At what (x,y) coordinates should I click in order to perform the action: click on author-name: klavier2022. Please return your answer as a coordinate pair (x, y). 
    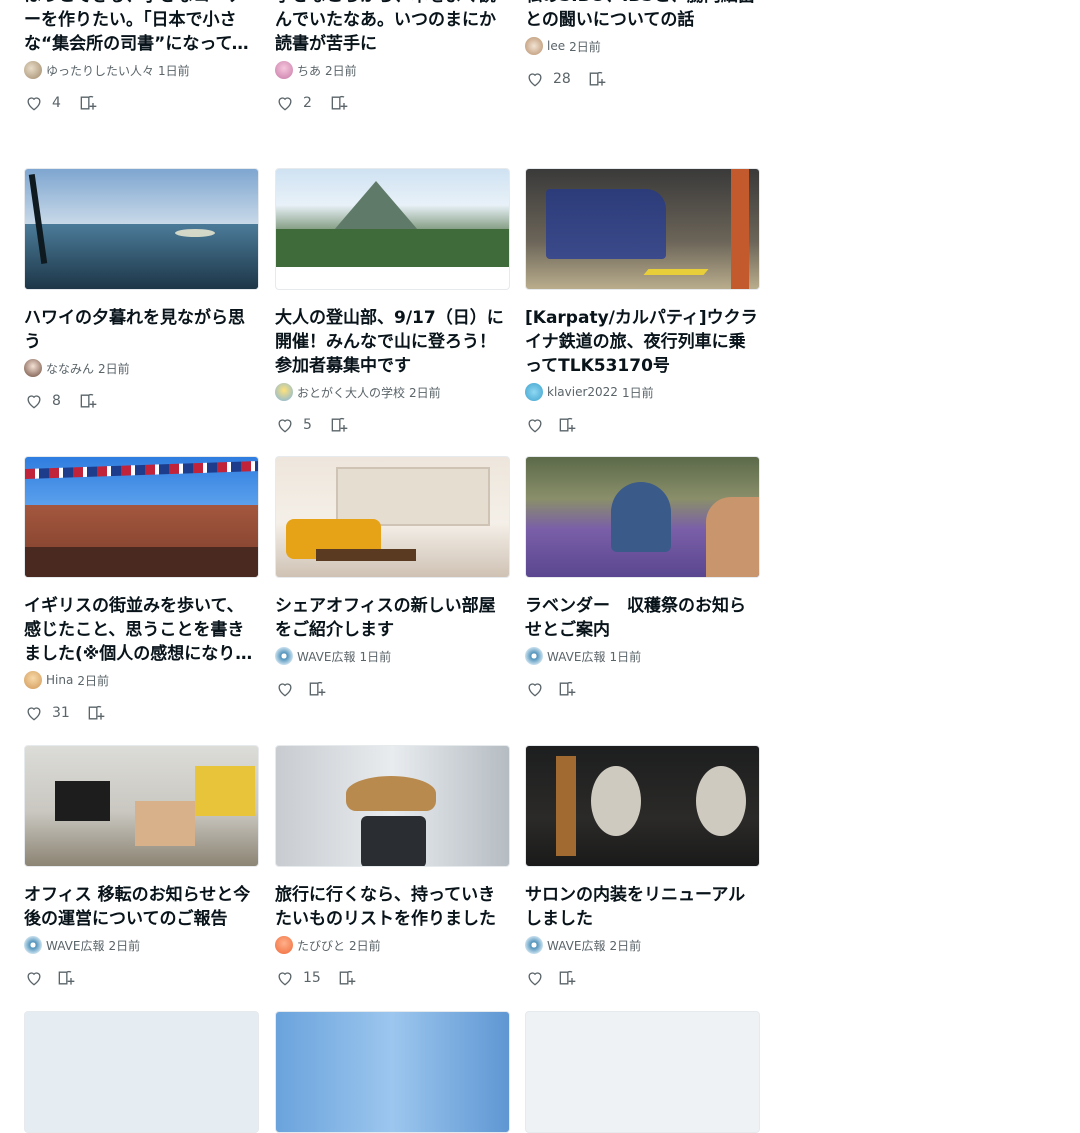
    Looking at the image, I should click on (582, 392).